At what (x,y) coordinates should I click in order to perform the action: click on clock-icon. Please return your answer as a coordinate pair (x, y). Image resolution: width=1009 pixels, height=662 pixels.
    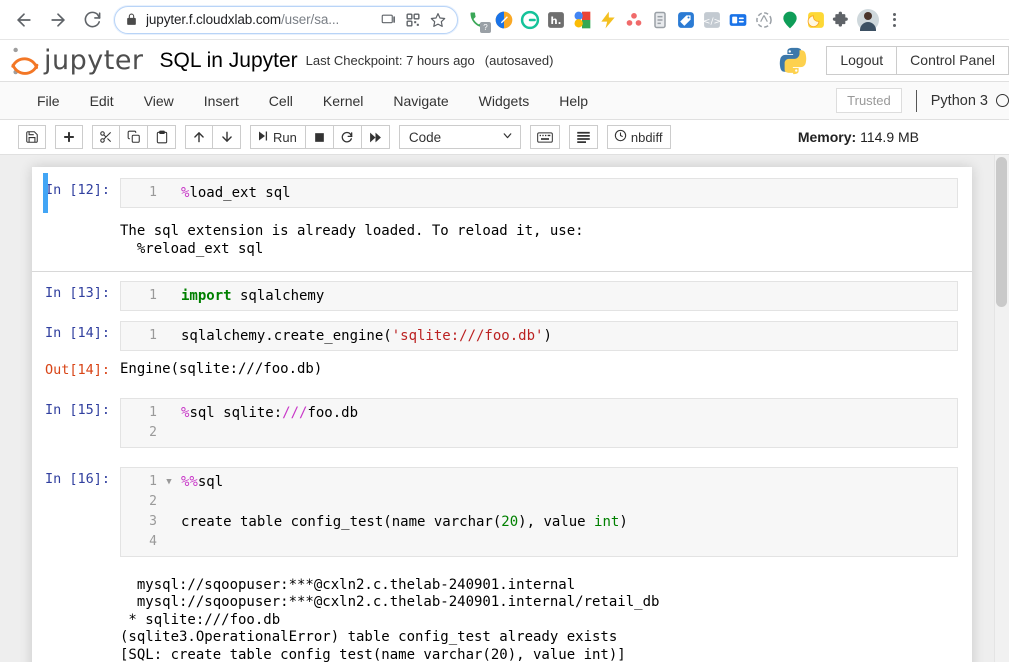
    Looking at the image, I should click on (620, 137).